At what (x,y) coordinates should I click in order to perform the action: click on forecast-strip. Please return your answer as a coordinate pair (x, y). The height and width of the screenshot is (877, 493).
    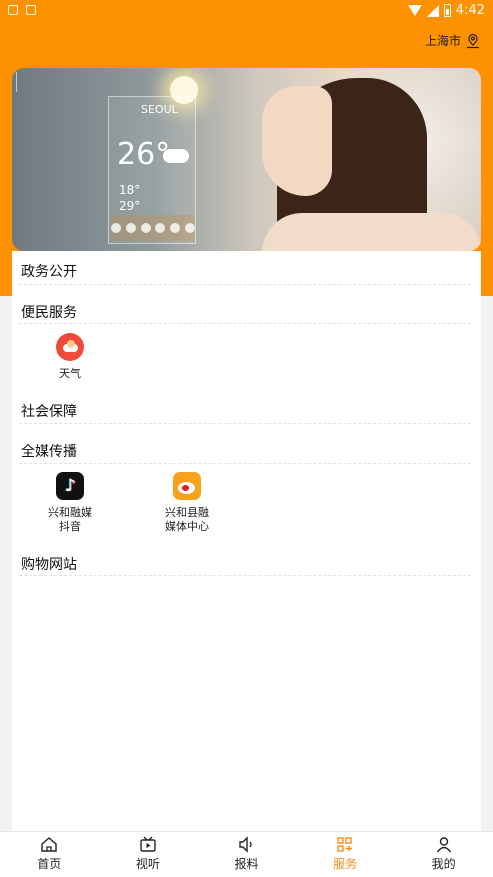
    Looking at the image, I should click on (153, 228).